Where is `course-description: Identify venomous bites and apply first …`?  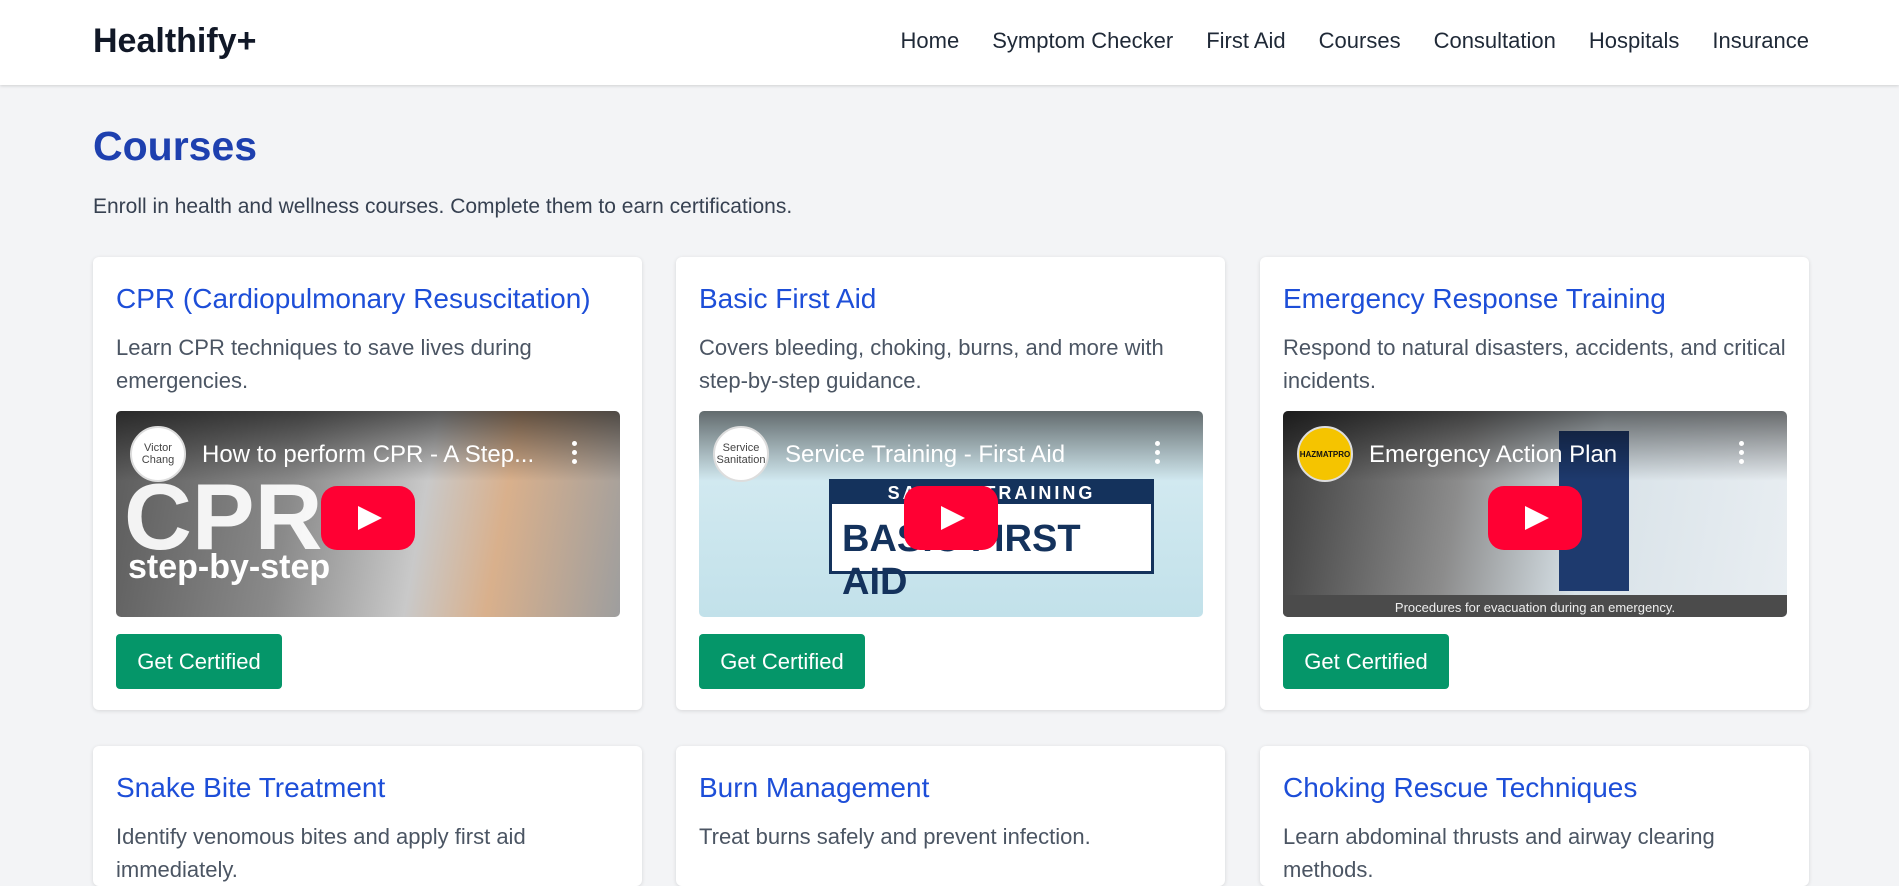 course-description: Identify venomous bites and apply first … is located at coordinates (321, 853).